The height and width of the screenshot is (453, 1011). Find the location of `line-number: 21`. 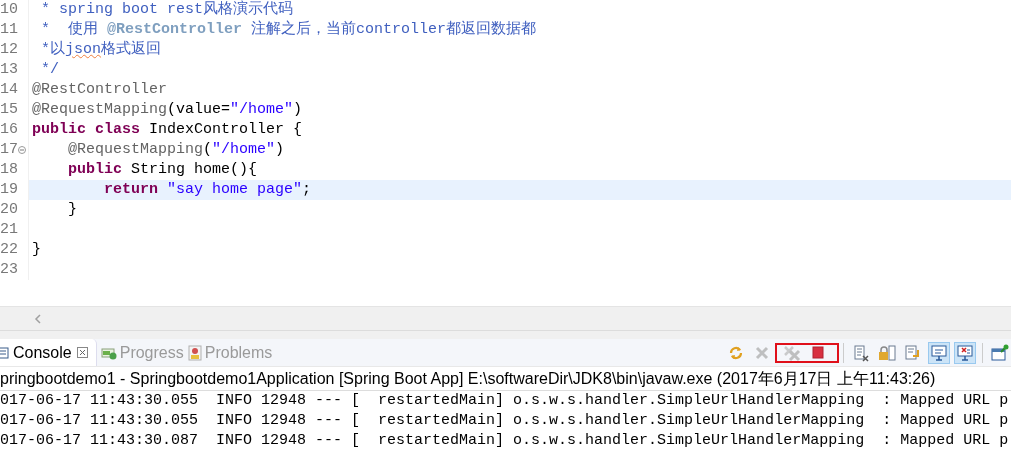

line-number: 21 is located at coordinates (9, 229).